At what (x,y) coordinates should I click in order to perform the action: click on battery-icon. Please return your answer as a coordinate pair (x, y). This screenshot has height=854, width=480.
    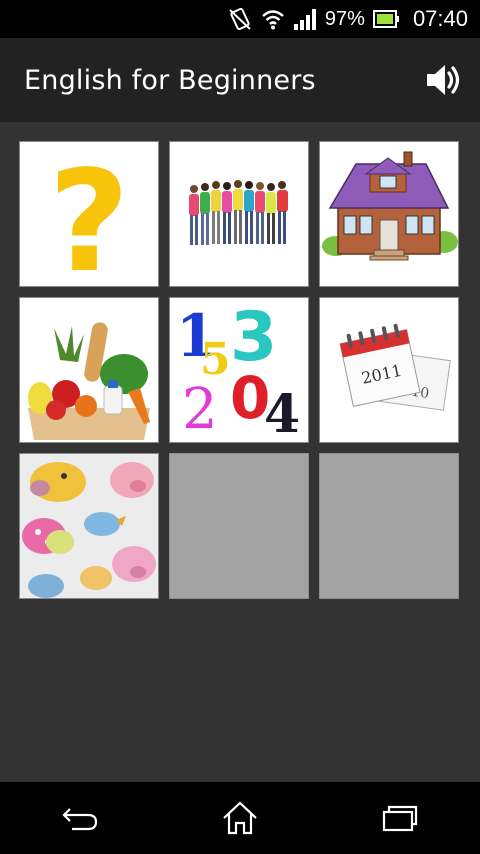
    Looking at the image, I should click on (385, 19).